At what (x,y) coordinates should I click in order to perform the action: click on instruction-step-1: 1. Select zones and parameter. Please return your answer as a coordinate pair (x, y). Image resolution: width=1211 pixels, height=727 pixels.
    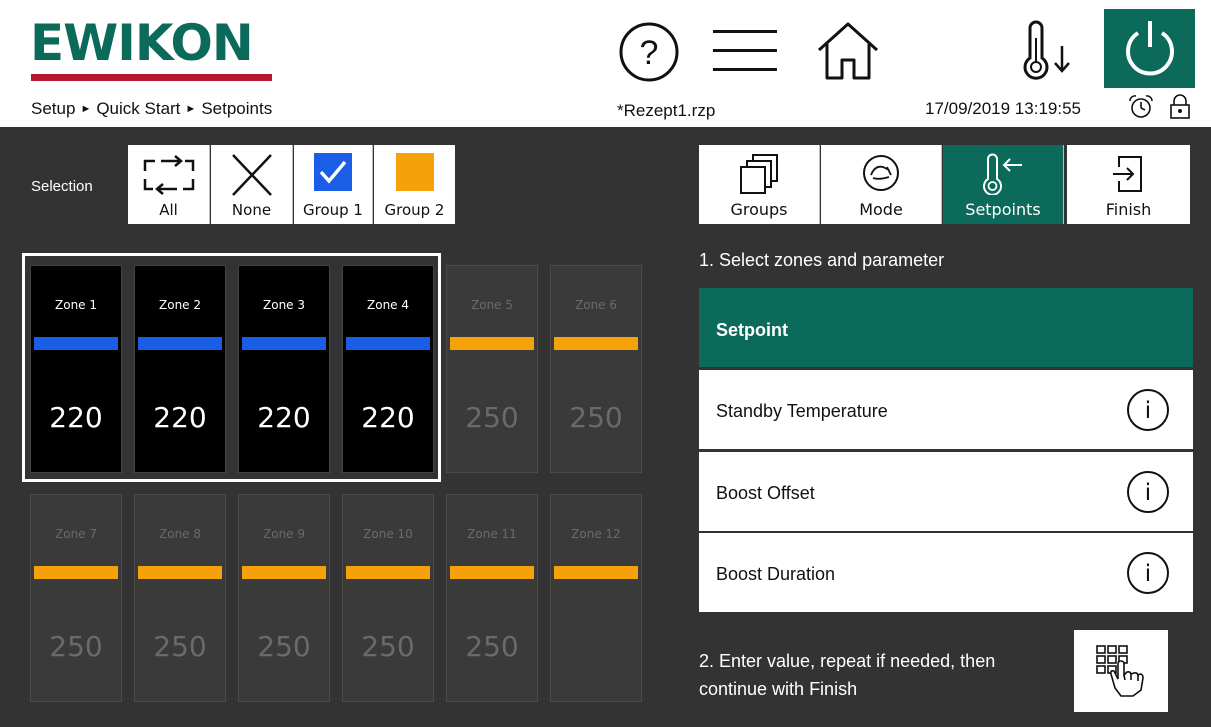
    Looking at the image, I should click on (822, 260).